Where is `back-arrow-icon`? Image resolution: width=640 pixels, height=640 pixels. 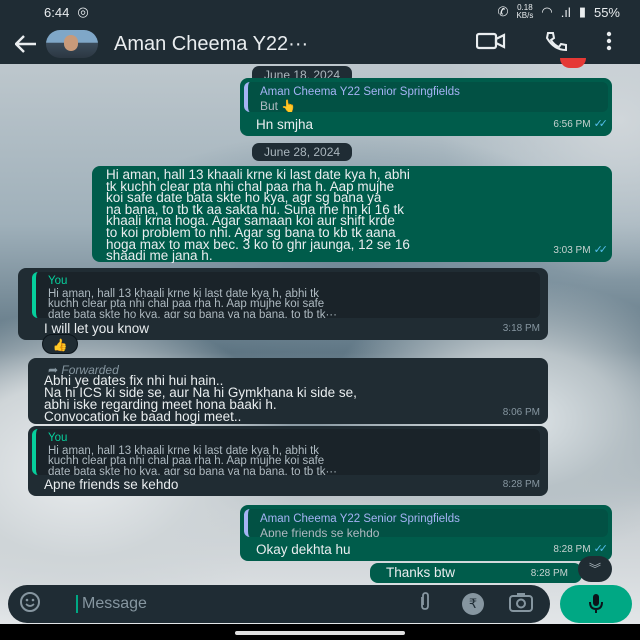
back-arrow-icon is located at coordinates (26, 44).